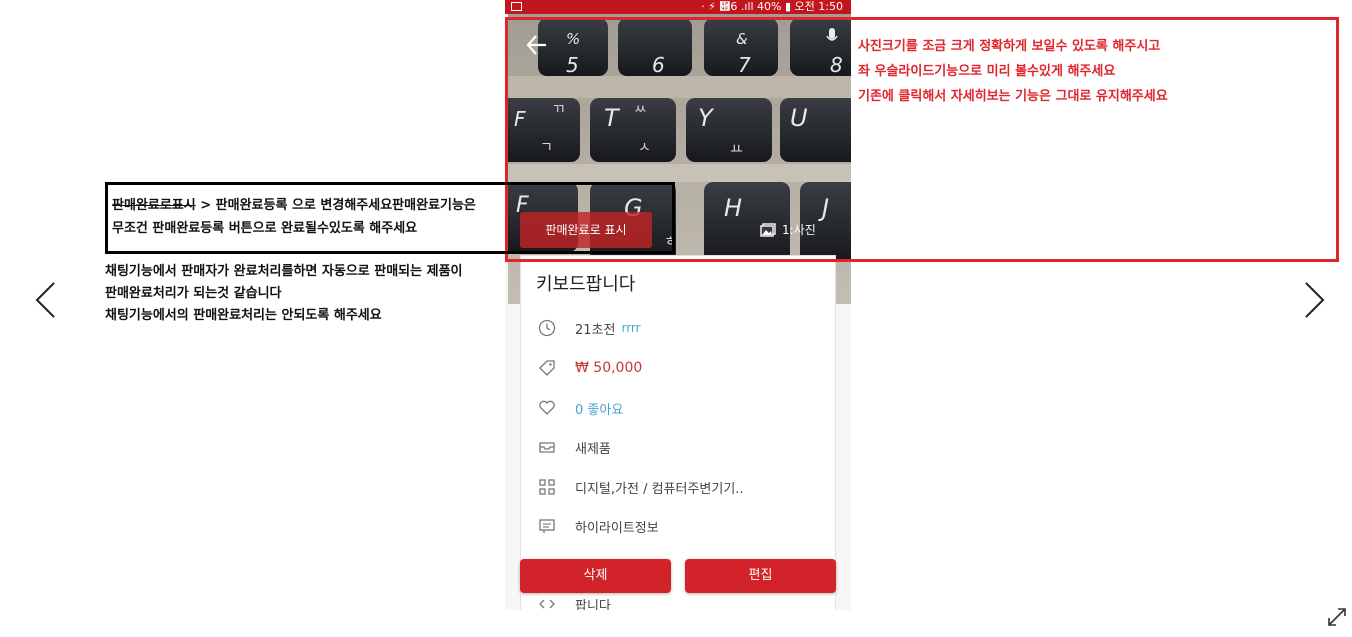  What do you see at coordinates (547, 408) in the screenshot?
I see `heart-icon` at bounding box center [547, 408].